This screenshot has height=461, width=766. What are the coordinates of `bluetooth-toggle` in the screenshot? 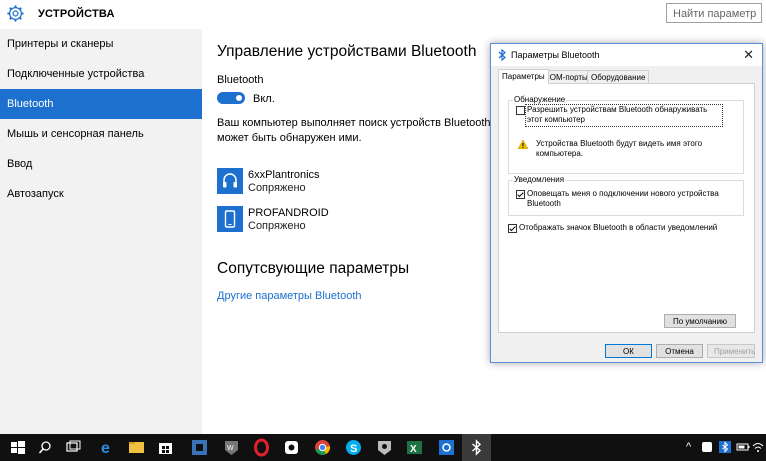 It's located at (231, 98).